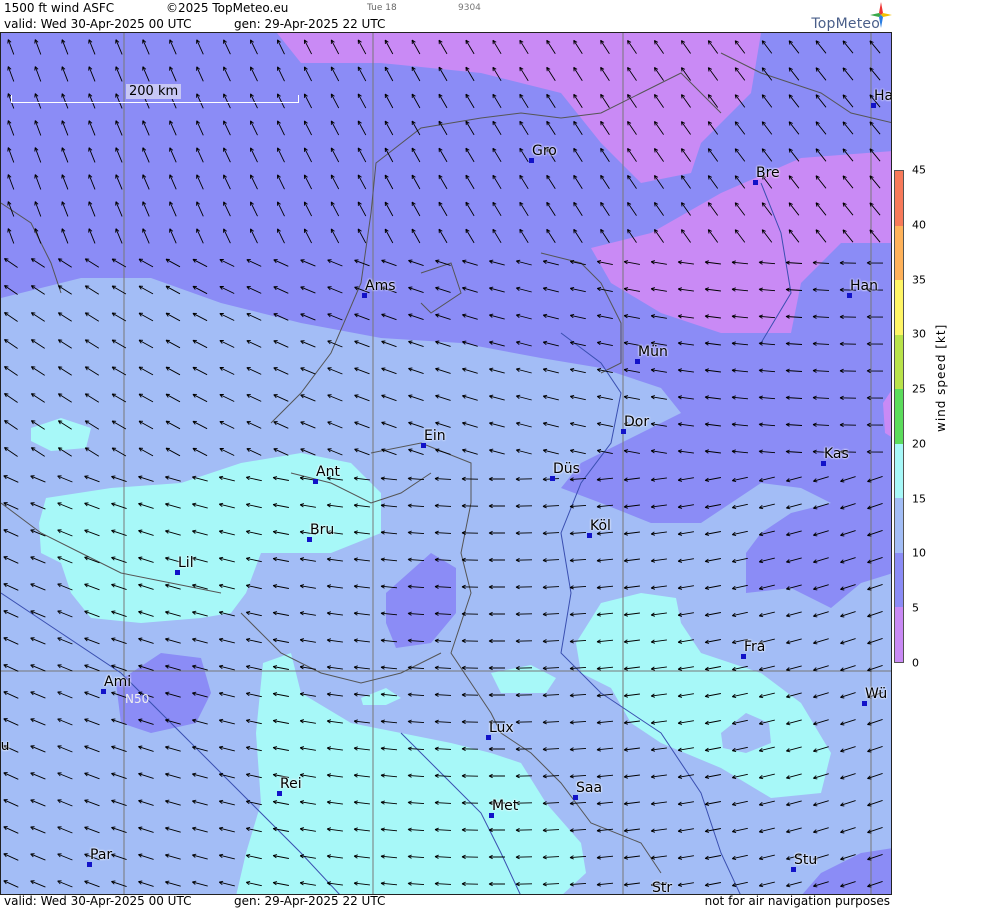 This screenshot has width=983, height=909. Describe the element at coordinates (919, 280) in the screenshot. I see `legend-tick-label: 35` at that location.